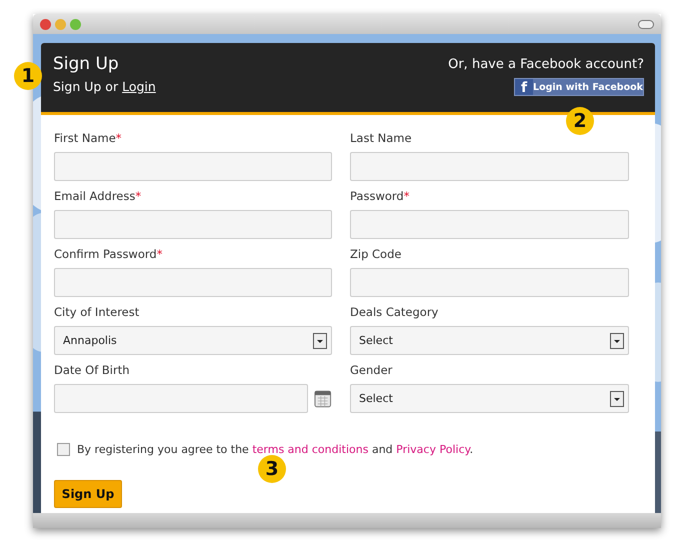 Image resolution: width=692 pixels, height=560 pixels. I want to click on page-title: Sign Up, so click(86, 64).